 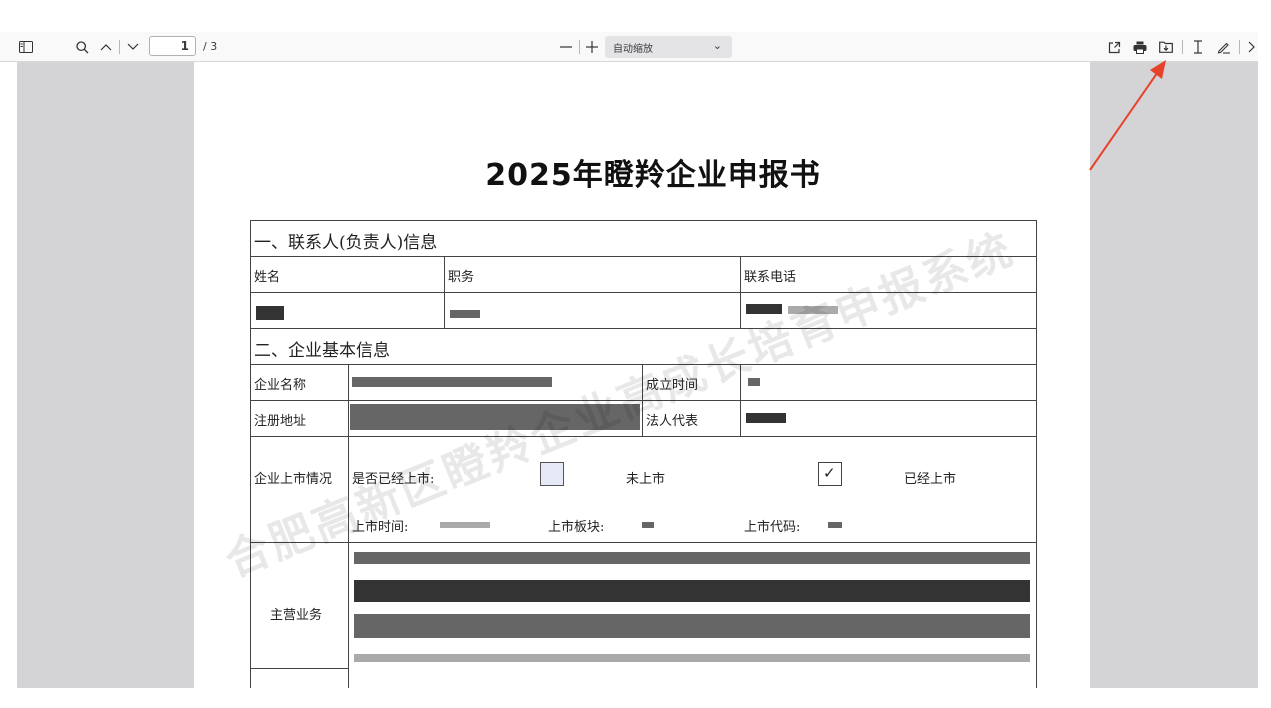 I want to click on bottom-blank-area, so click(x=635, y=698).